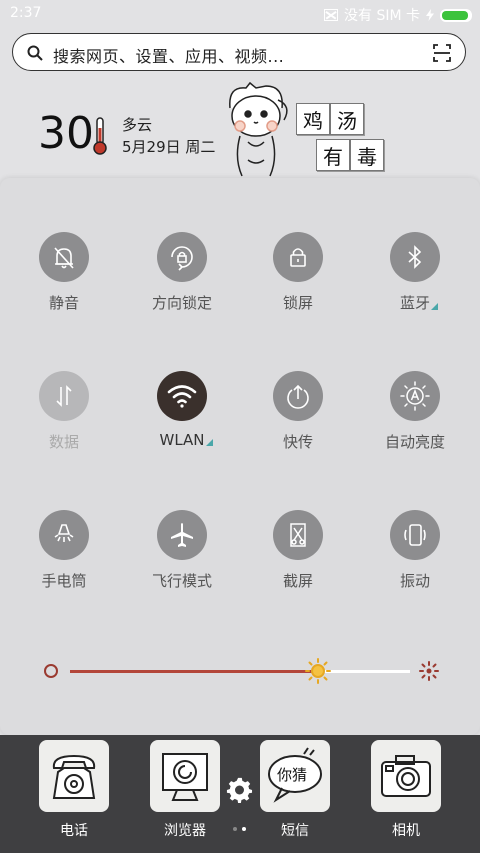  Describe the element at coordinates (382, 16) in the screenshot. I see `carrier-text: 没有 SIM 卡` at that location.